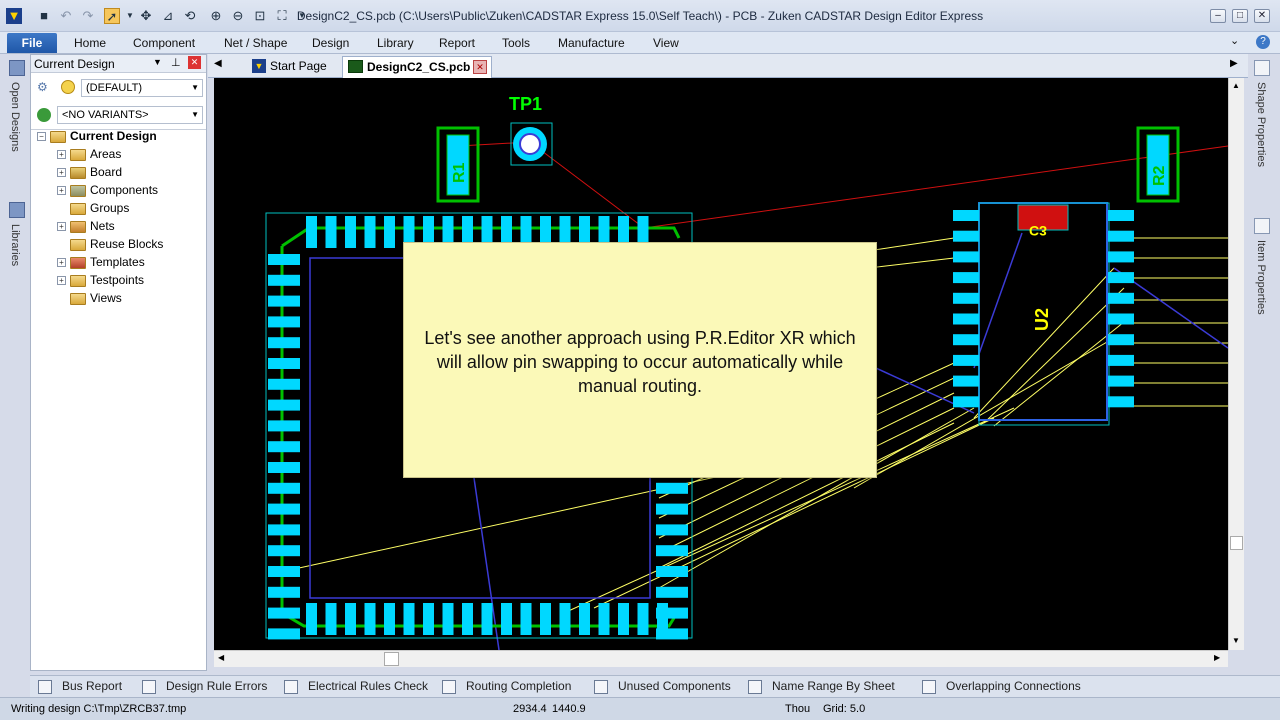  Describe the element at coordinates (194, 62) in the screenshot. I see `panel-close-icon: ✕` at that location.